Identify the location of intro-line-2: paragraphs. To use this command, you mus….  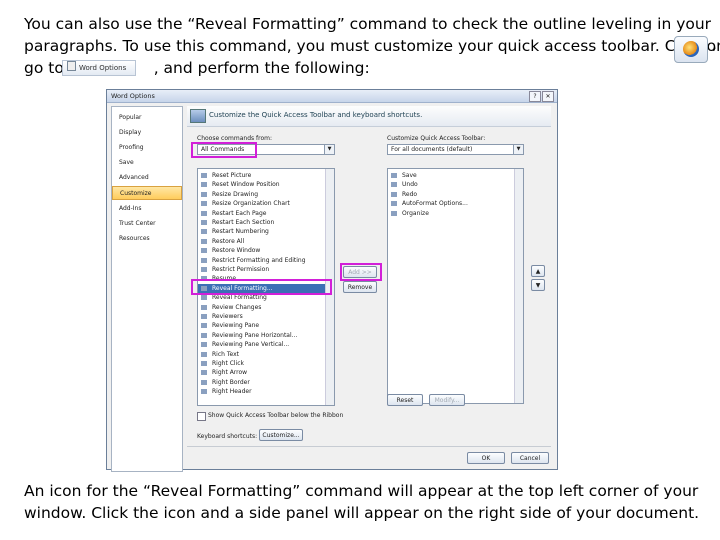
(372, 46).